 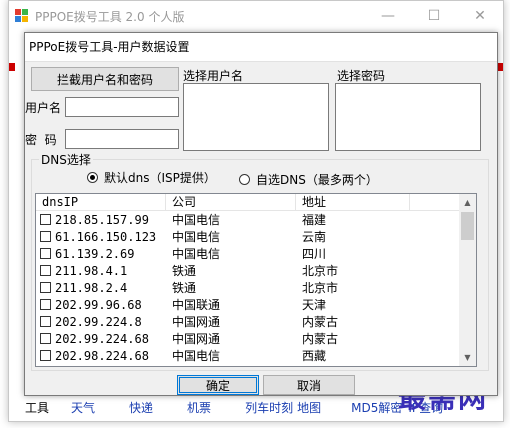 I want to click on train-link: 列车时刻, so click(x=269, y=407).